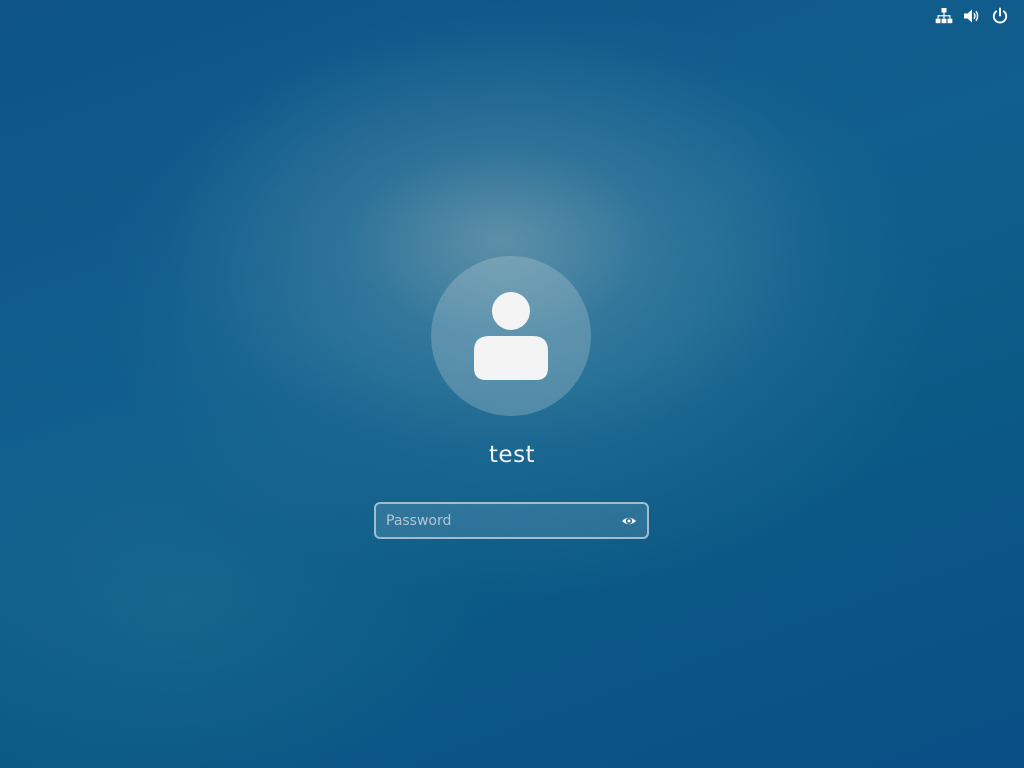 This screenshot has width=1024, height=768. Describe the element at coordinates (629, 521) in the screenshot. I see `show-password-icon` at that location.